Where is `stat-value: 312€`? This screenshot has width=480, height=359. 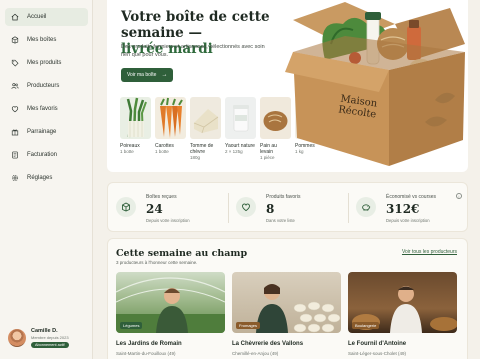 stat-value: 312€ is located at coordinates (403, 209).